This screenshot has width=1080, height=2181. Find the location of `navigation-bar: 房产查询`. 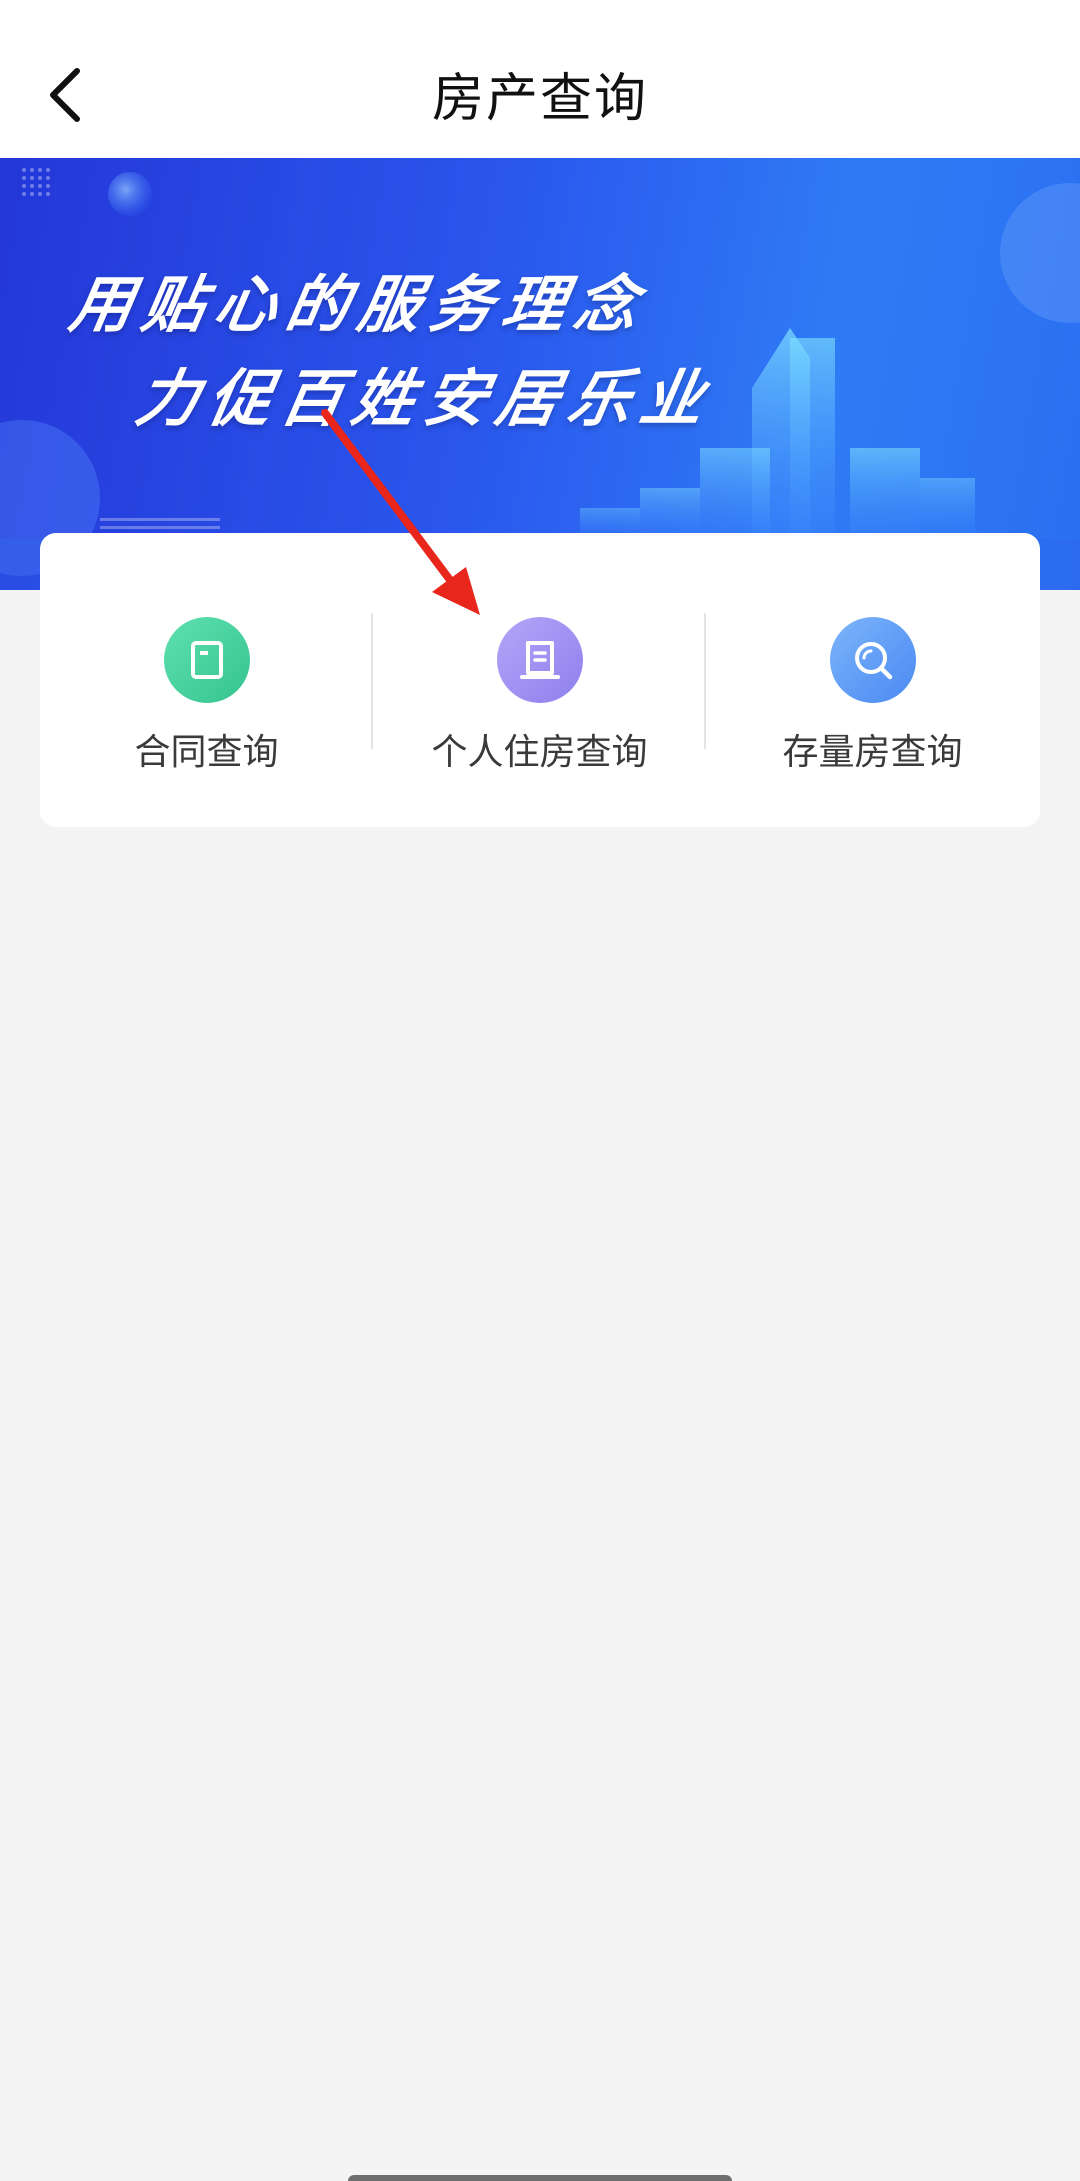

navigation-bar: 房产查询 is located at coordinates (540, 79).